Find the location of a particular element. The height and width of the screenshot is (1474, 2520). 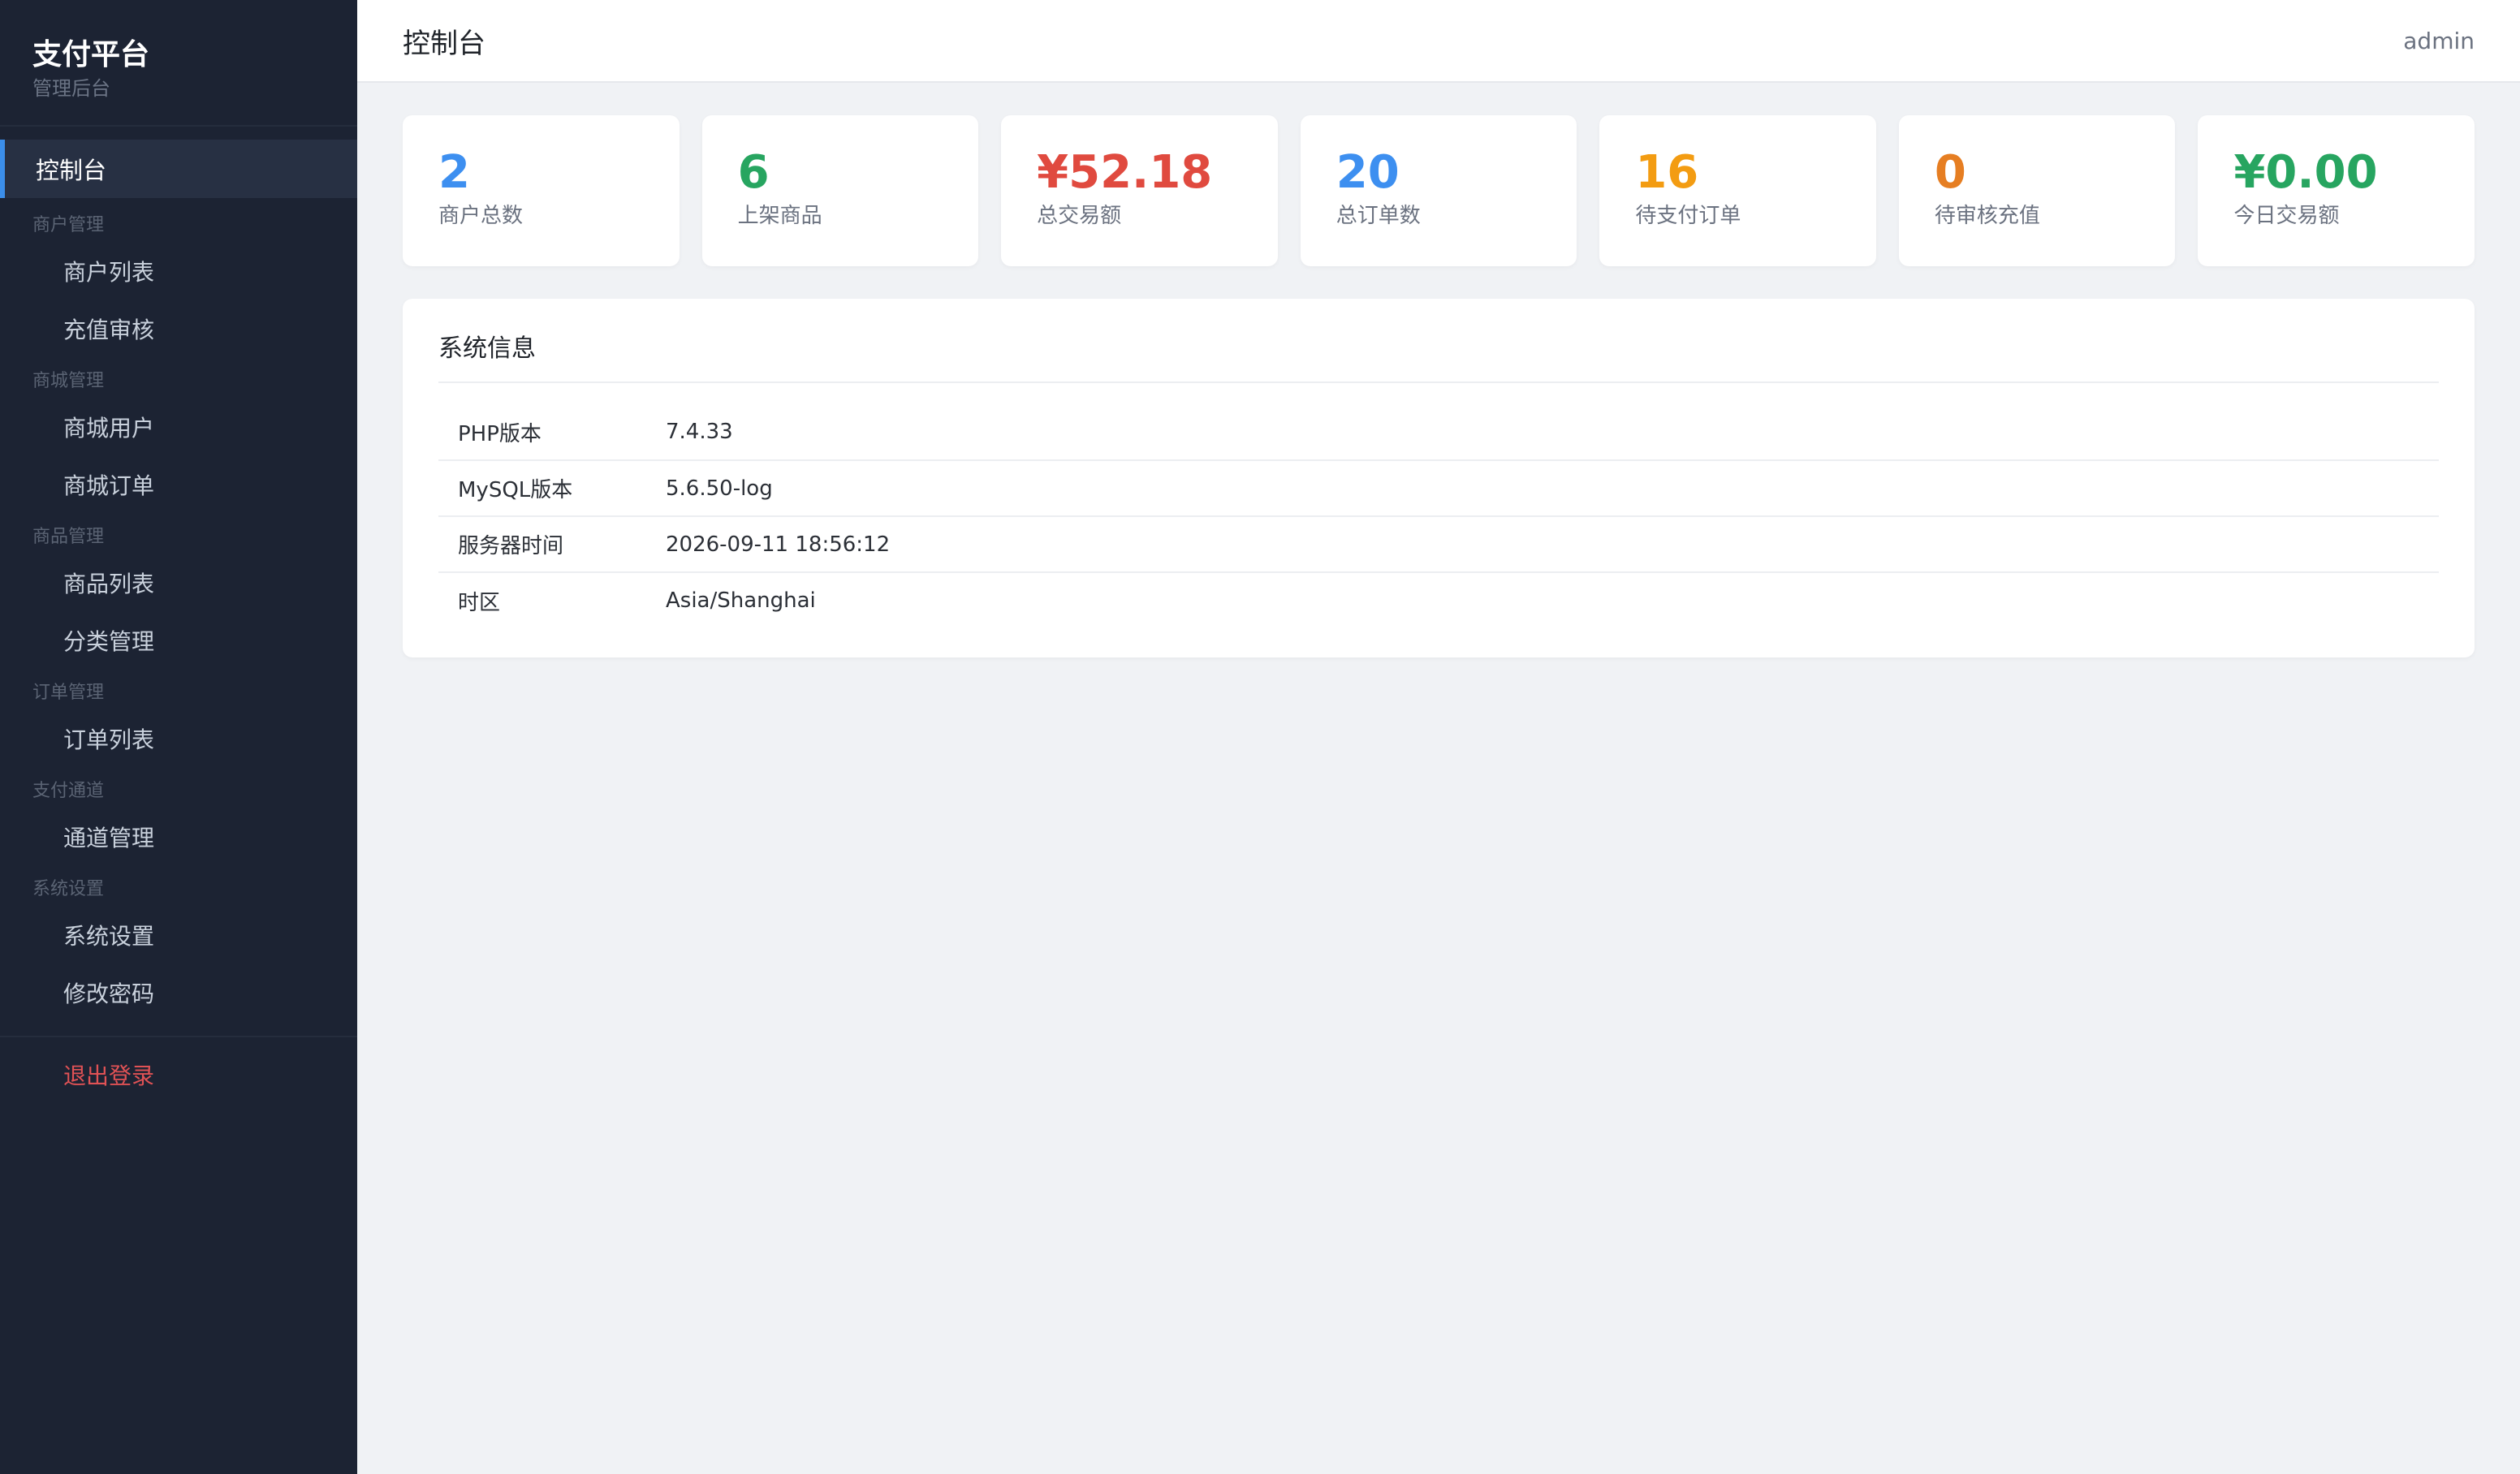

info-key: MySQL版本 is located at coordinates (552, 488).